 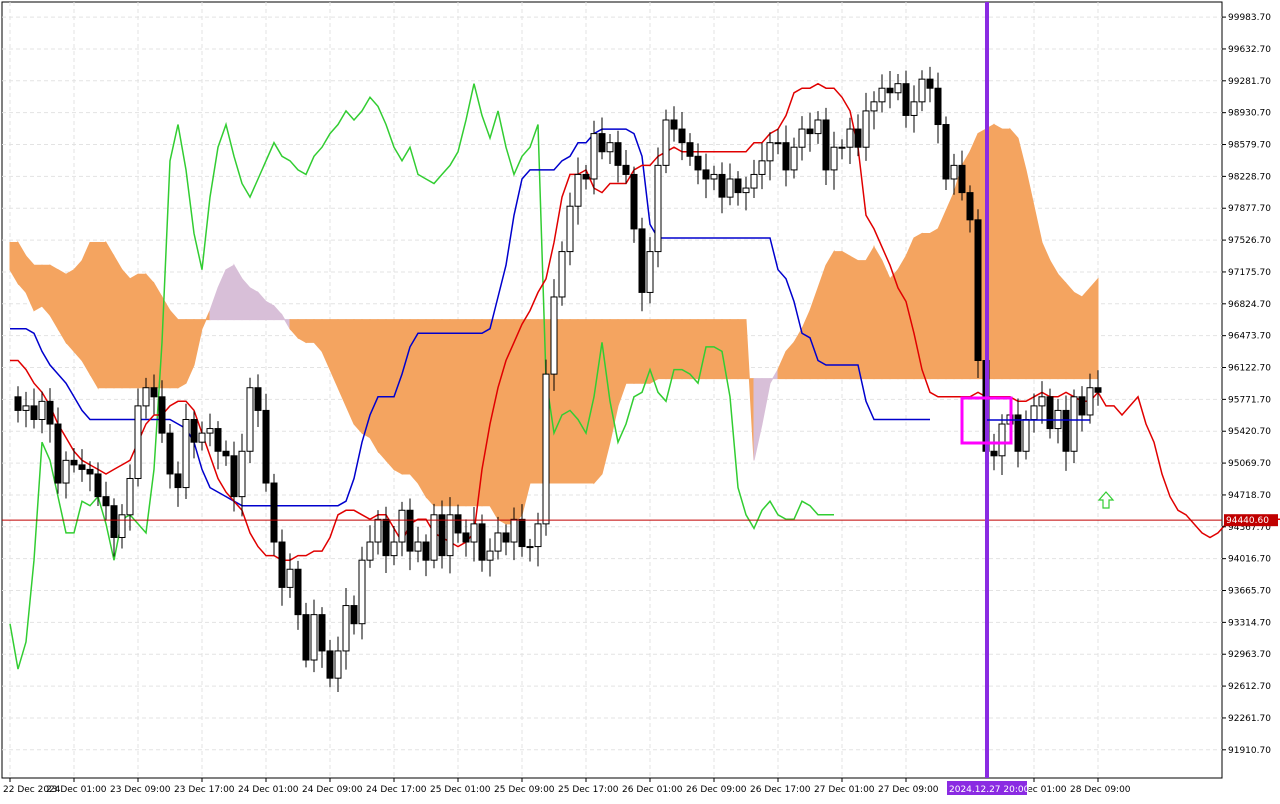 What do you see at coordinates (1249, 655) in the screenshot?
I see `y-tick-label: 92963.70` at bounding box center [1249, 655].